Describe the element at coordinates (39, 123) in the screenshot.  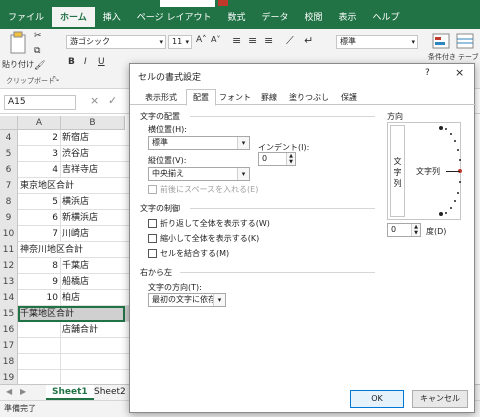
I see `column-header-a: A` at that location.